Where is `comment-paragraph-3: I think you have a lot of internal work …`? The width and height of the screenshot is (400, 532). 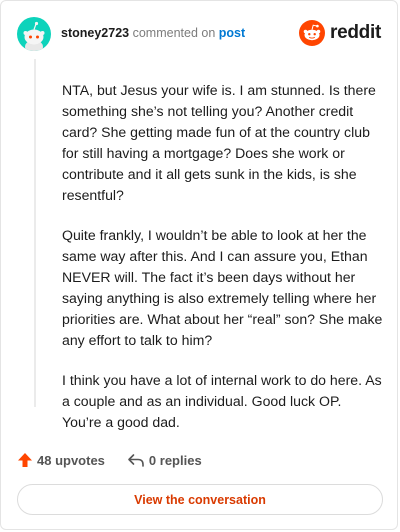
comment-paragraph-3: I think you have a lot of internal work … is located at coordinates (222, 401).